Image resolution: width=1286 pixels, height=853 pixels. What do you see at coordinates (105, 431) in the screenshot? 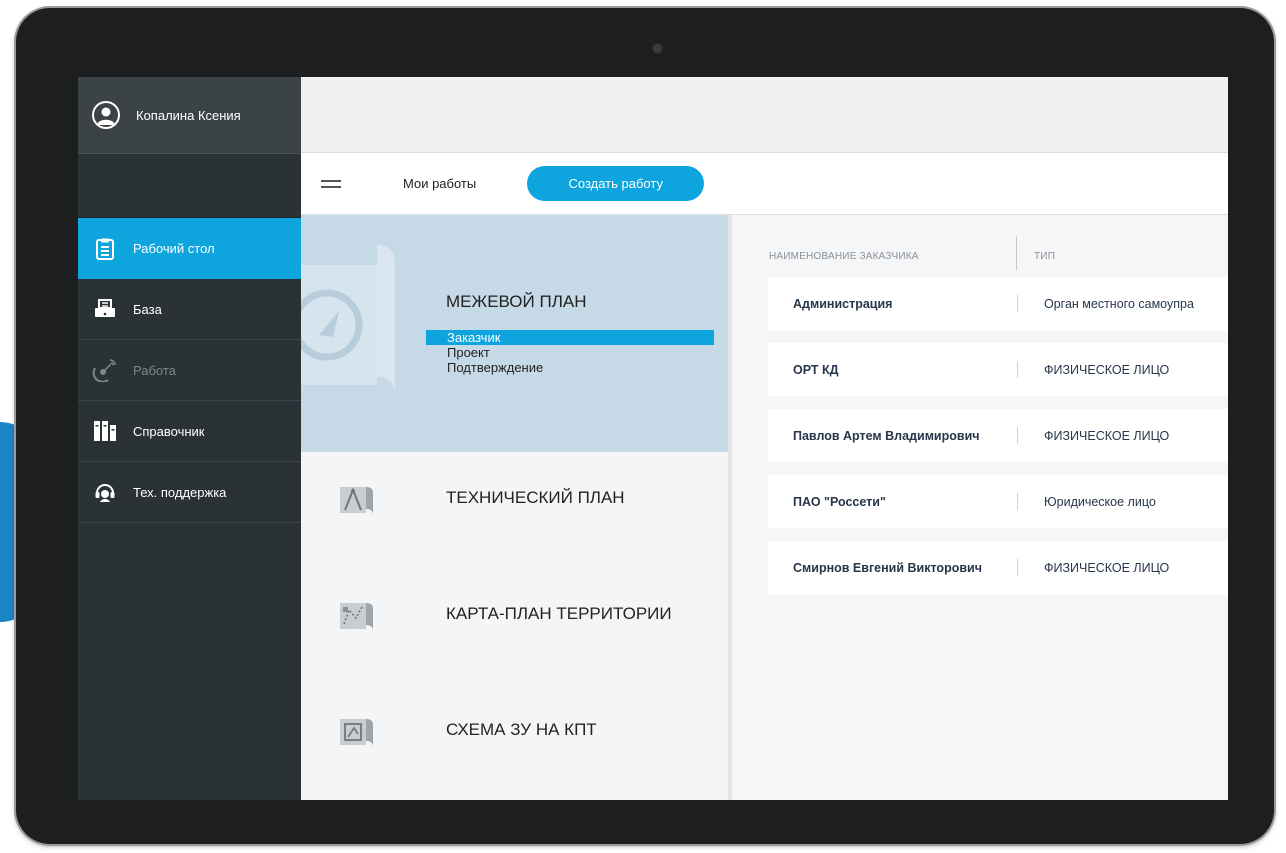
I see `books-icon` at bounding box center [105, 431].